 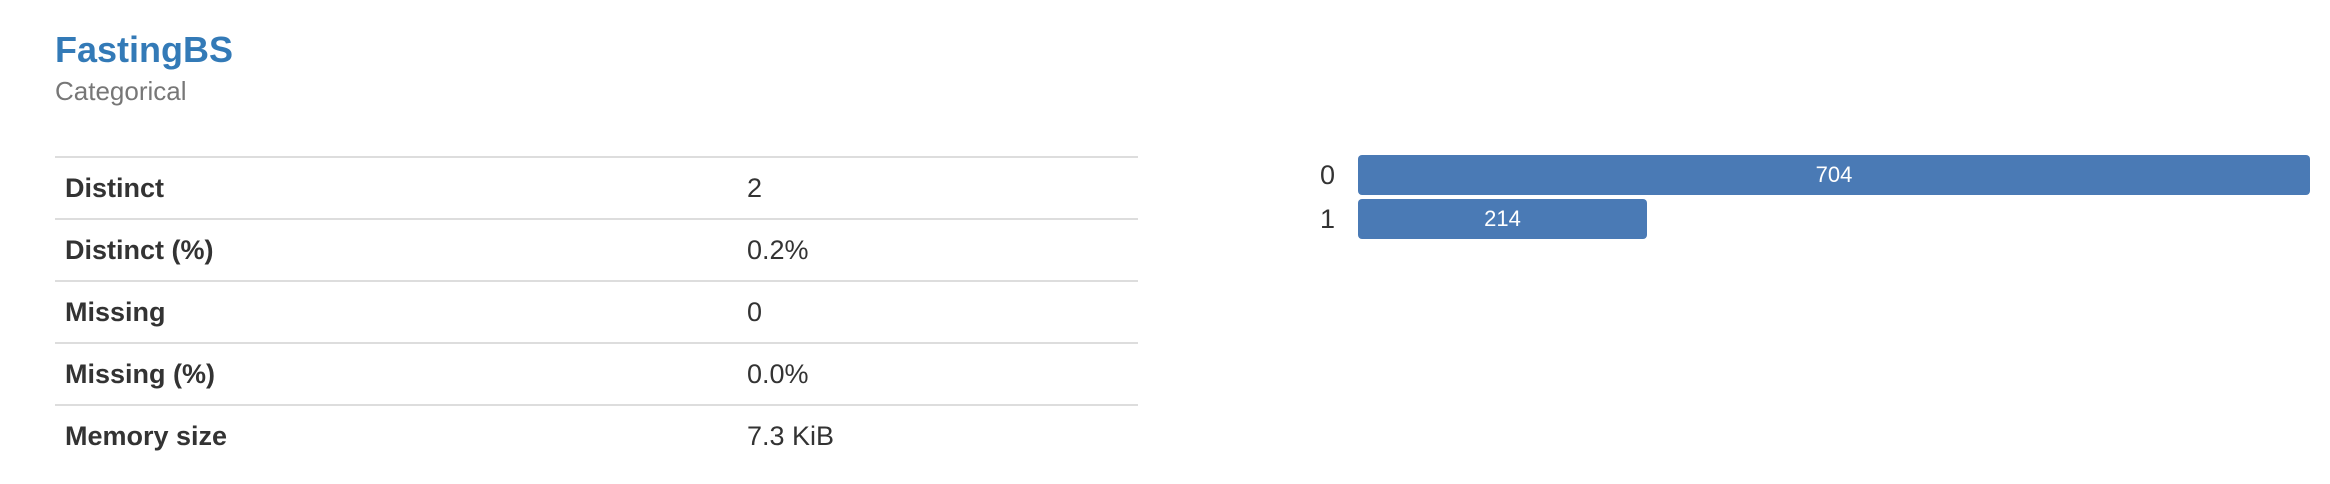 What do you see at coordinates (140, 373) in the screenshot?
I see `stat-label: Missing (%)` at bounding box center [140, 373].